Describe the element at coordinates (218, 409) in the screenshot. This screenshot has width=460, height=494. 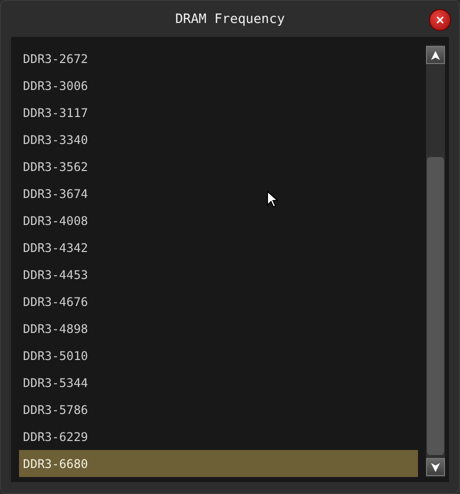
I see `frequency-option: DDR3-5786` at that location.